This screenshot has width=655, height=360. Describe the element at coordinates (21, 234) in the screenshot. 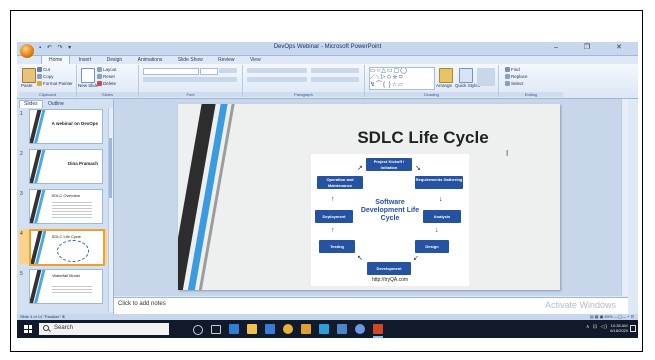

I see `slide-number: 4` at that location.